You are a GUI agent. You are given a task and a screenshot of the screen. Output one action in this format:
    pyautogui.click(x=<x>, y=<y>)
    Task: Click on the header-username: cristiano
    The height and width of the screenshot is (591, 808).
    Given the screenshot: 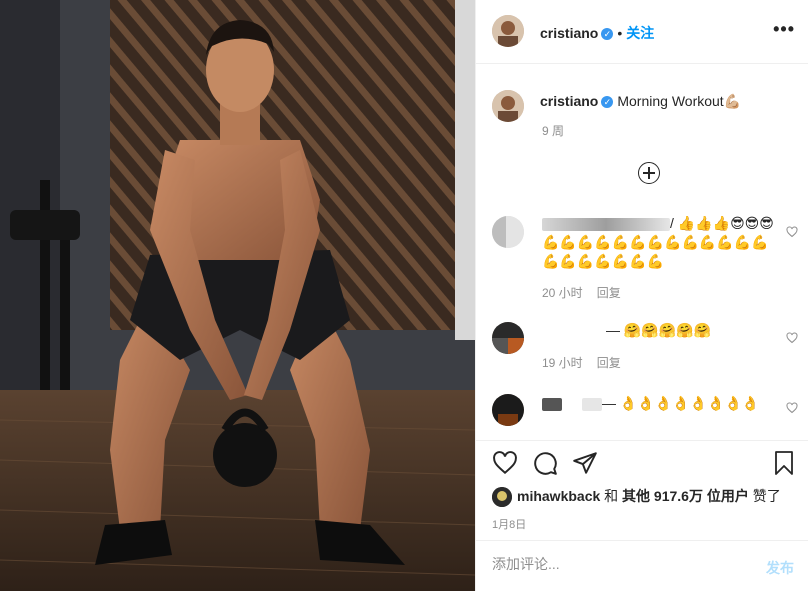 What is the action you would take?
    pyautogui.click(x=569, y=33)
    